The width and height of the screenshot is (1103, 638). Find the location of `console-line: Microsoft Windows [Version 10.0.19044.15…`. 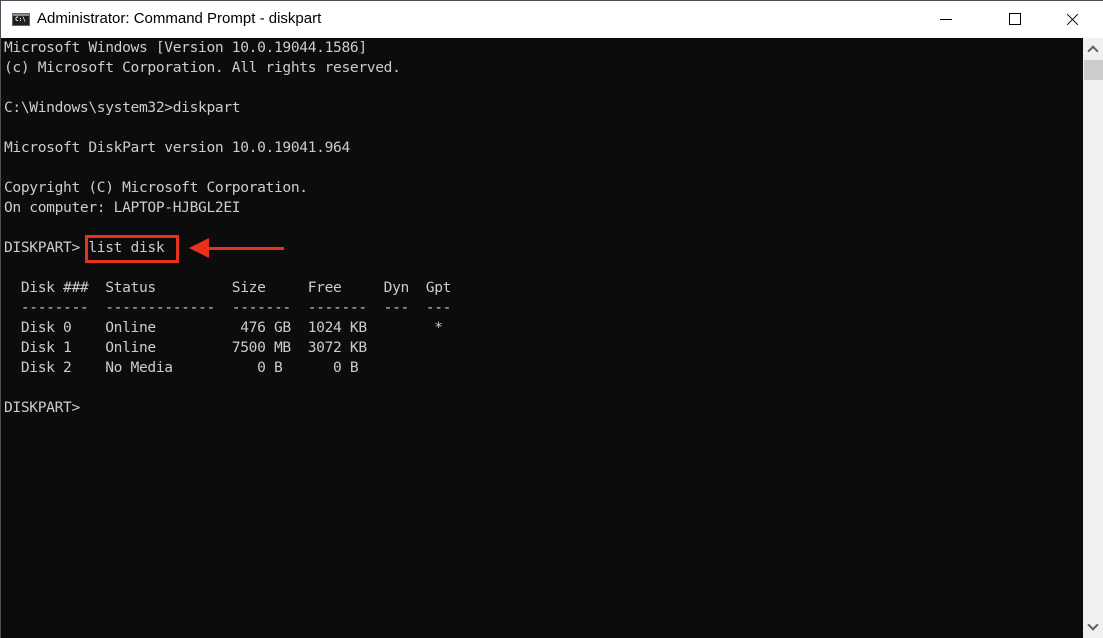

console-line: Microsoft Windows [Version 10.0.19044.15… is located at coordinates (185, 47).